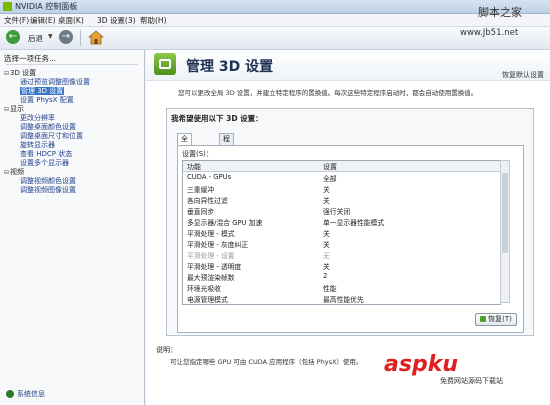  Describe the element at coordinates (153, 20) in the screenshot. I see `menu-help: 帮助(H)` at that location.